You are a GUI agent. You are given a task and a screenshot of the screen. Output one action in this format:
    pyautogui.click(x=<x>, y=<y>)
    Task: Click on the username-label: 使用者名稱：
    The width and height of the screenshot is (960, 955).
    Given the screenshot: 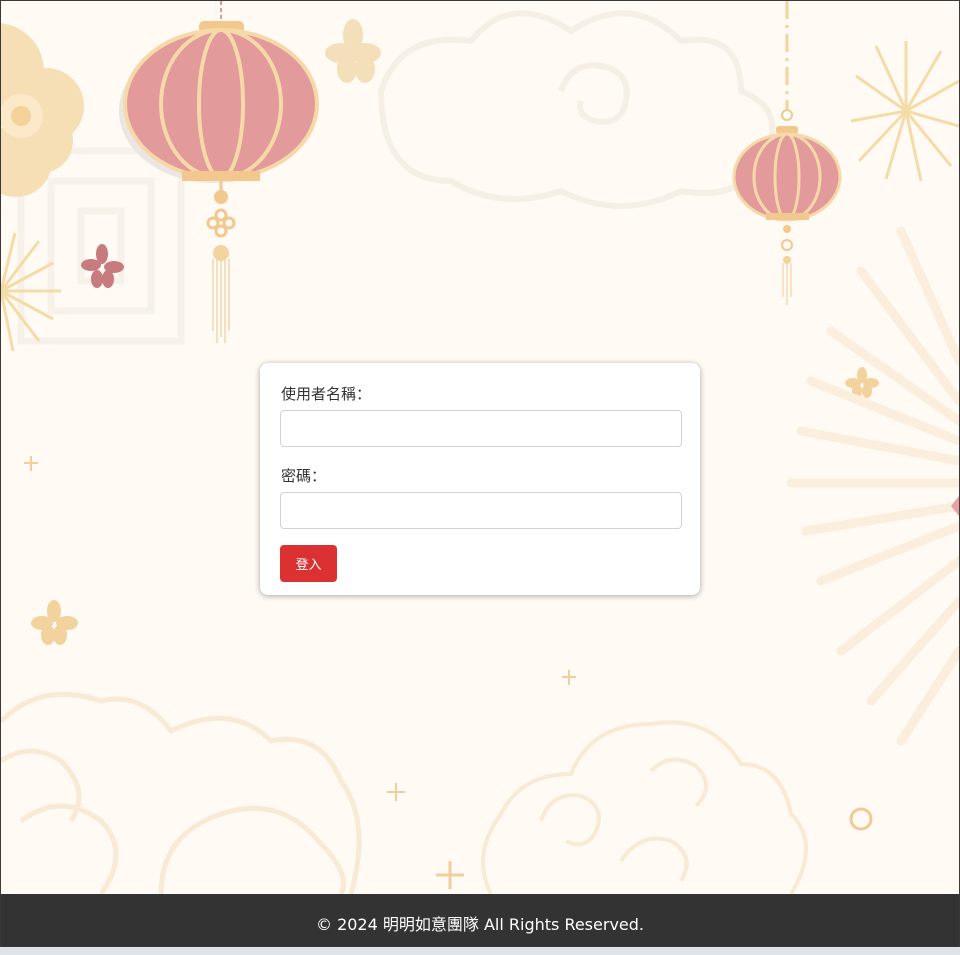 What is the action you would take?
    pyautogui.click(x=326, y=394)
    